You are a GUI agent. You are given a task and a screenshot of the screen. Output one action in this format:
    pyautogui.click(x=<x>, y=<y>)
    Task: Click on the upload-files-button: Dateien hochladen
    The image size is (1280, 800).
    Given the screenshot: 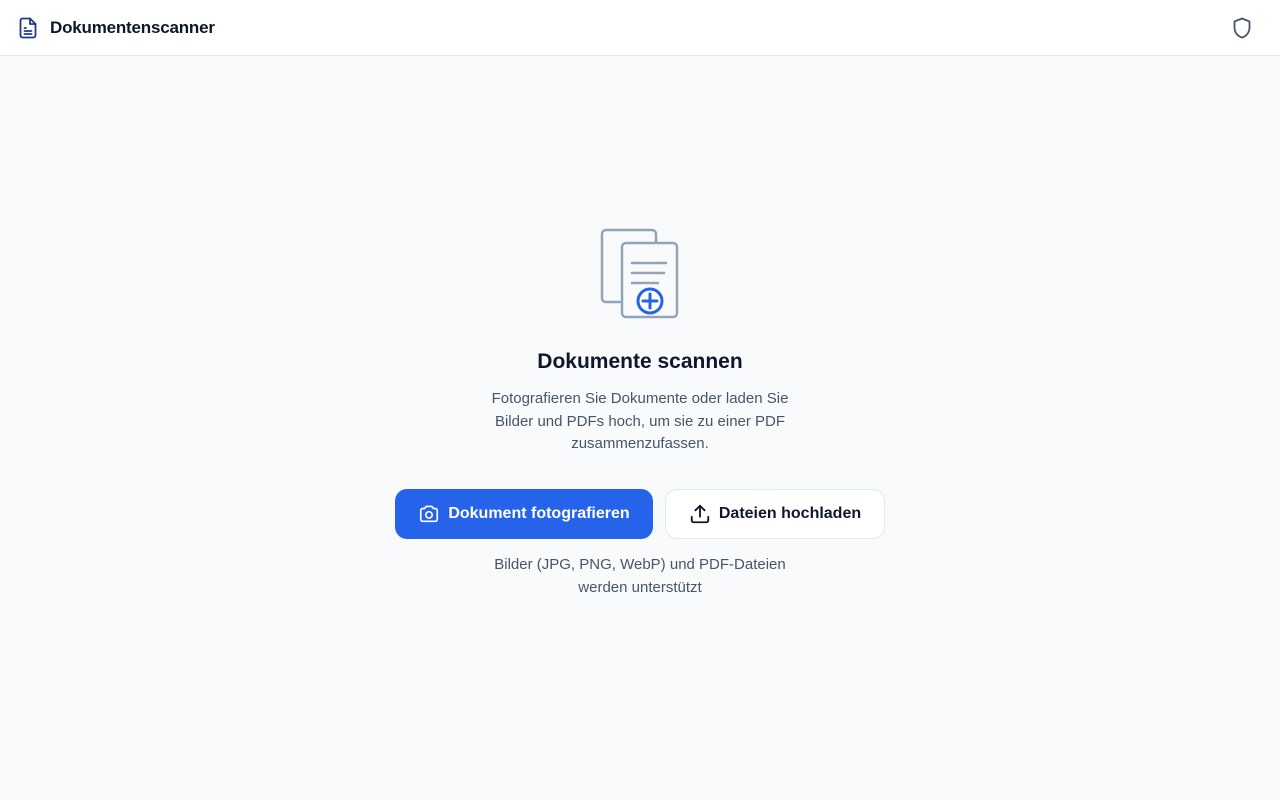 What is the action you would take?
    pyautogui.click(x=775, y=514)
    